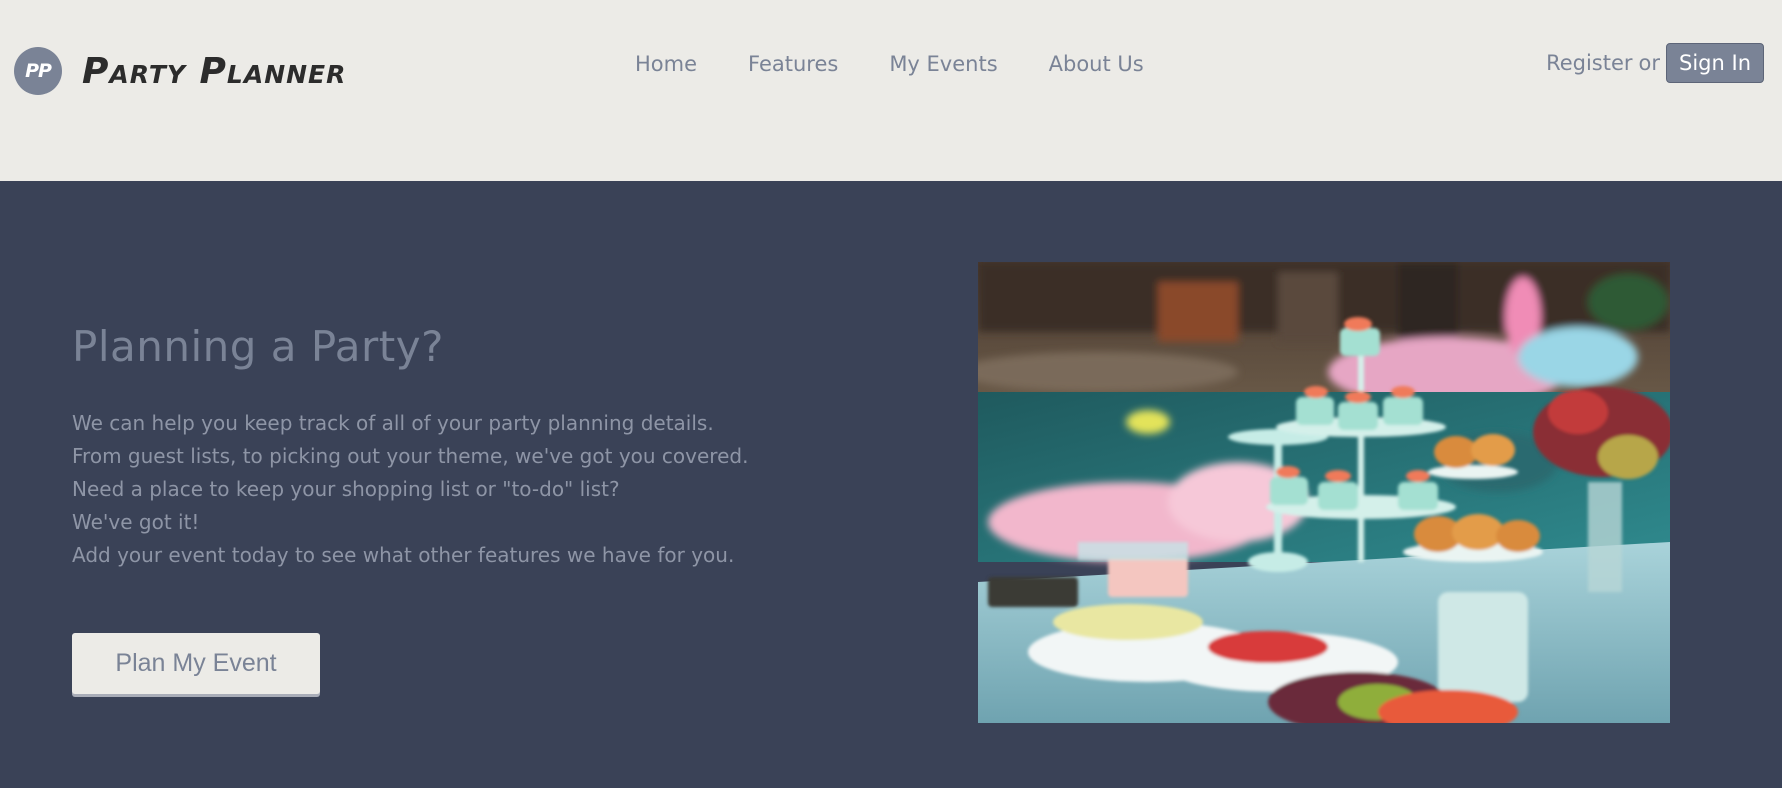 The height and width of the screenshot is (788, 1782). I want to click on sign-in-button: Sign In, so click(1715, 63).